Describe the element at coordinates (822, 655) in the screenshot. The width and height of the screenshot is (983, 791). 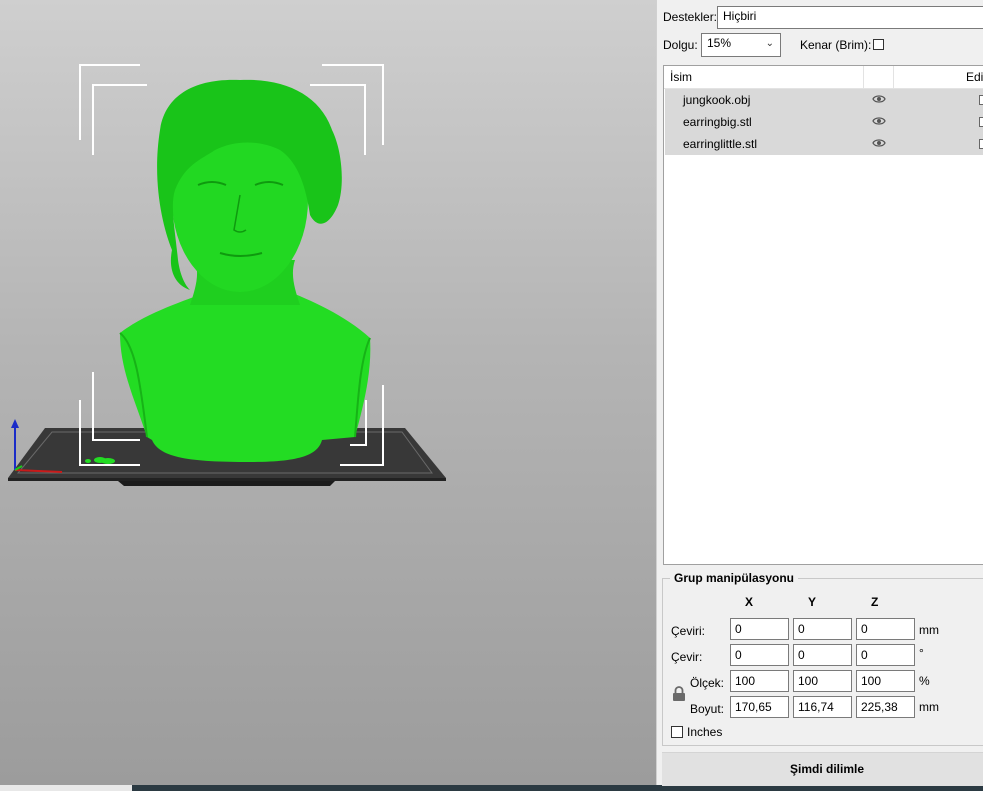
I see `rotation-y-input: 0` at that location.